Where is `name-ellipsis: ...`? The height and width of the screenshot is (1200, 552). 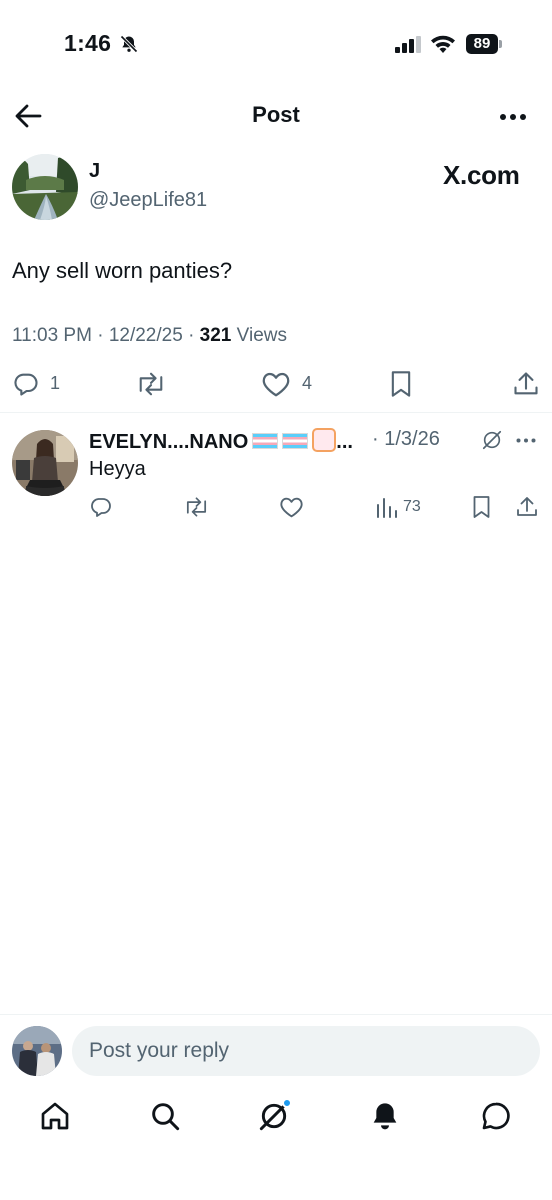
name-ellipsis: ... is located at coordinates (344, 442).